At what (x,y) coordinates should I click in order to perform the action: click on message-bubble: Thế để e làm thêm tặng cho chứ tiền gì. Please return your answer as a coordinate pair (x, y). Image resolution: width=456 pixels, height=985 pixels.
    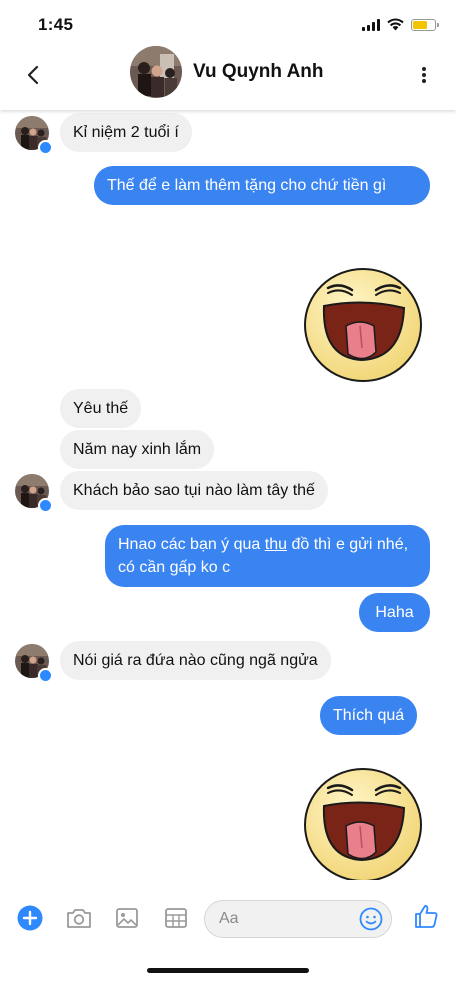
    Looking at the image, I should click on (262, 185).